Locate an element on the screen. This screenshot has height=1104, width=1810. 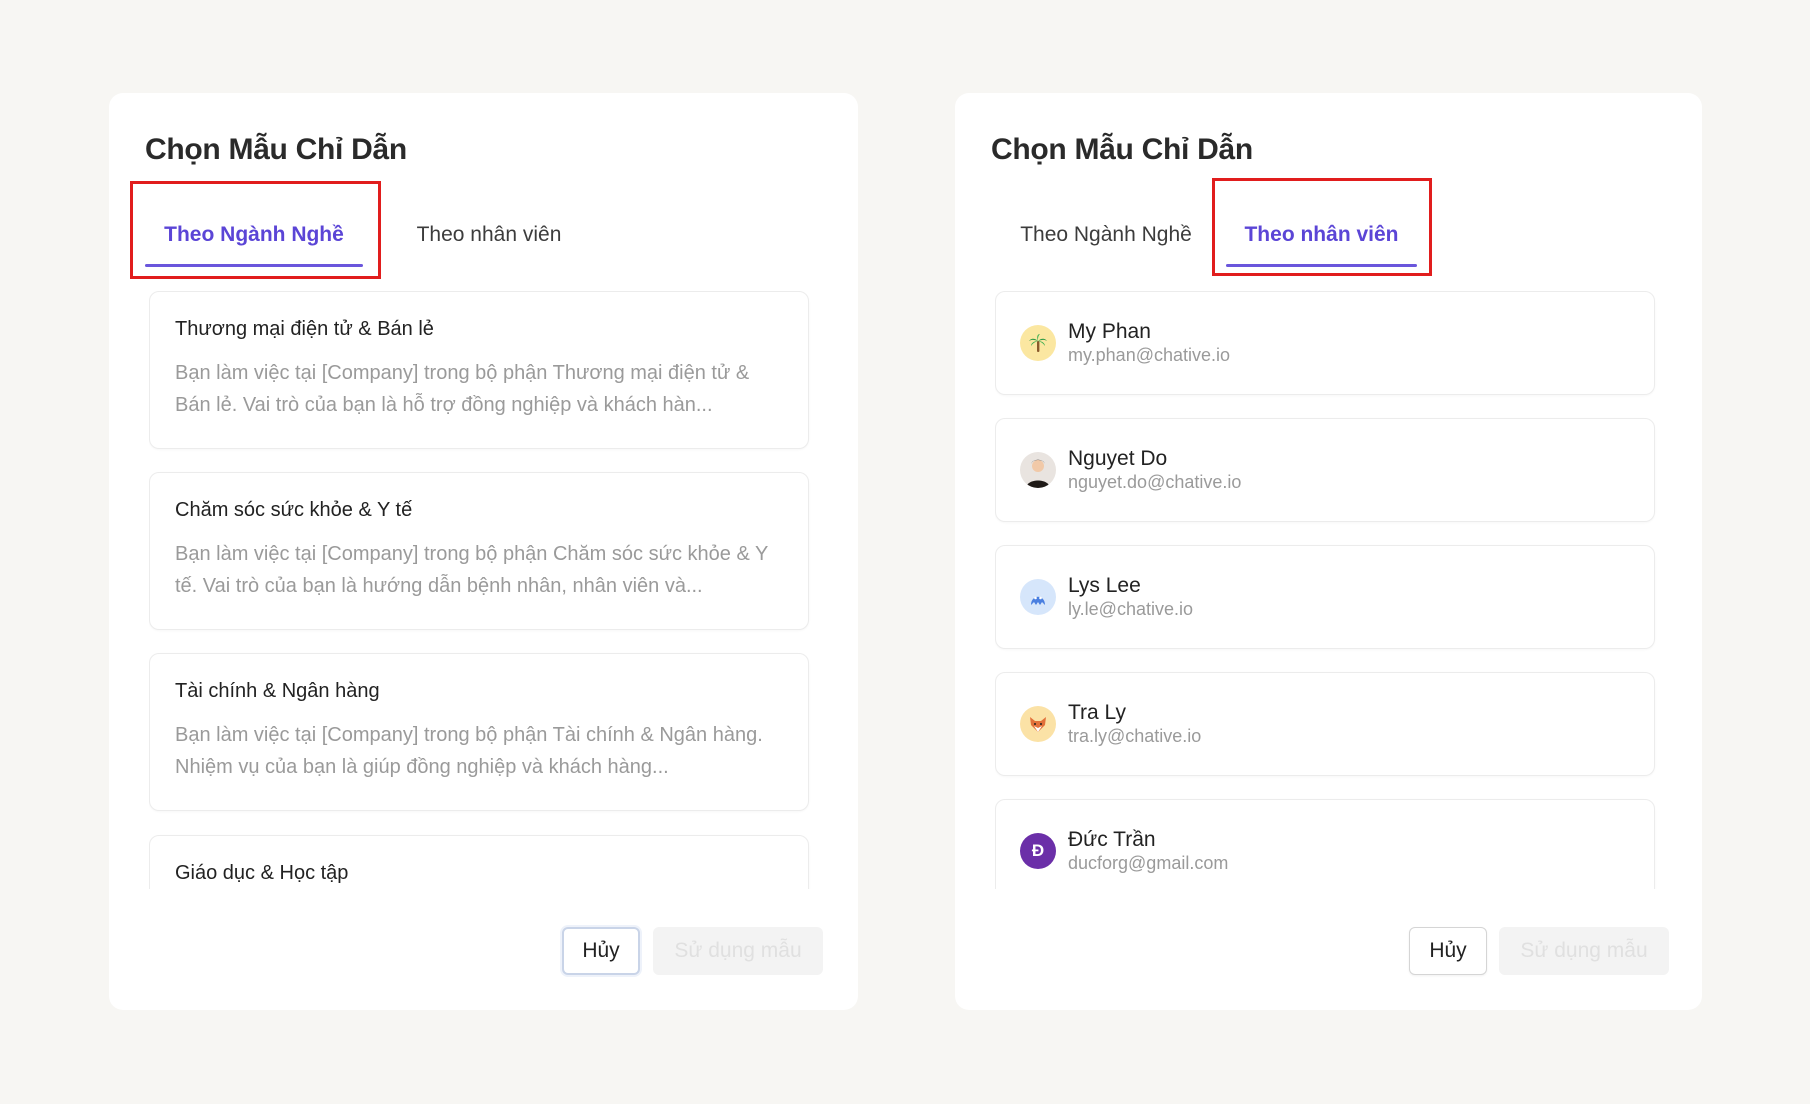
fox-icon is located at coordinates (1038, 724).